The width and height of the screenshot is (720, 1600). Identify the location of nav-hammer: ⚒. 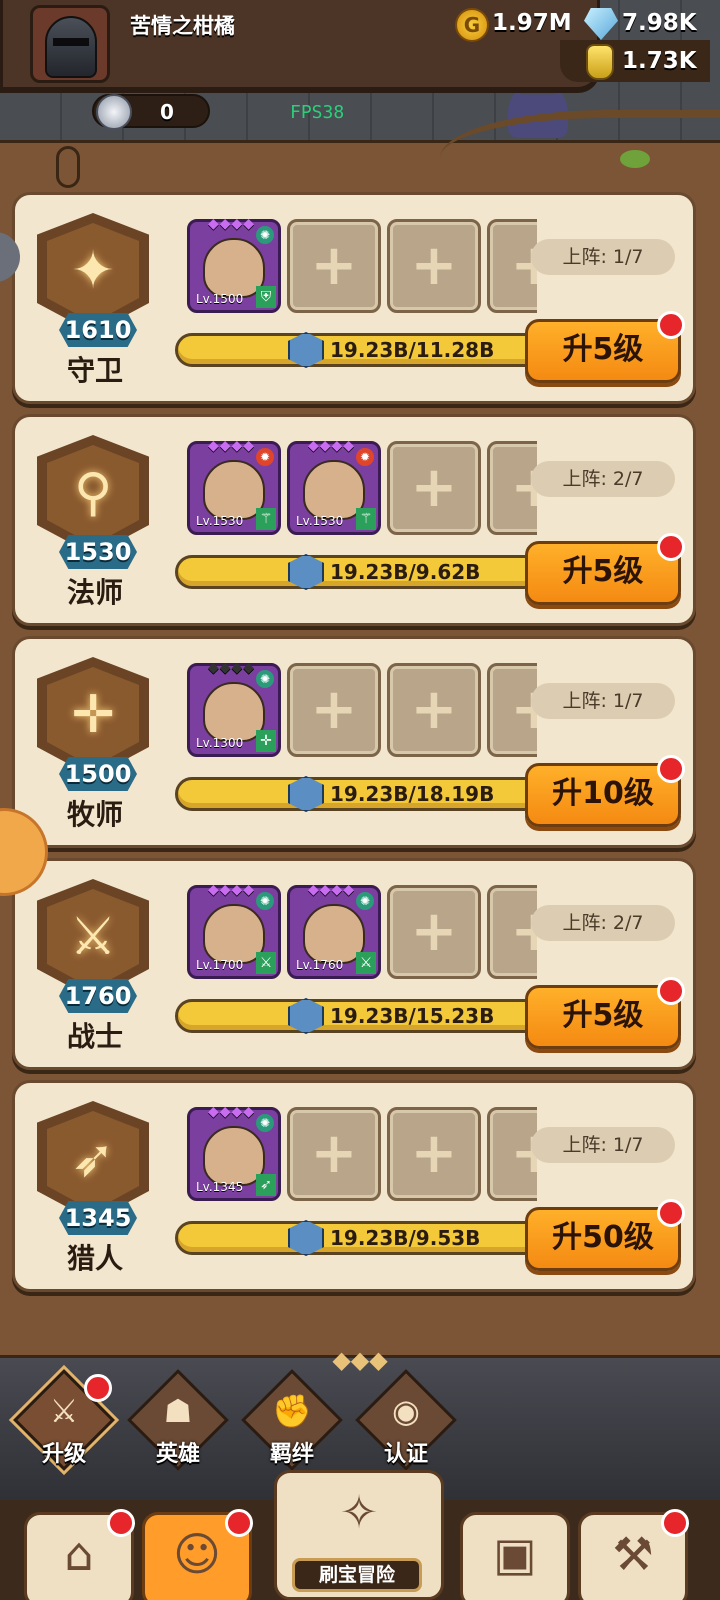
(633, 1554).